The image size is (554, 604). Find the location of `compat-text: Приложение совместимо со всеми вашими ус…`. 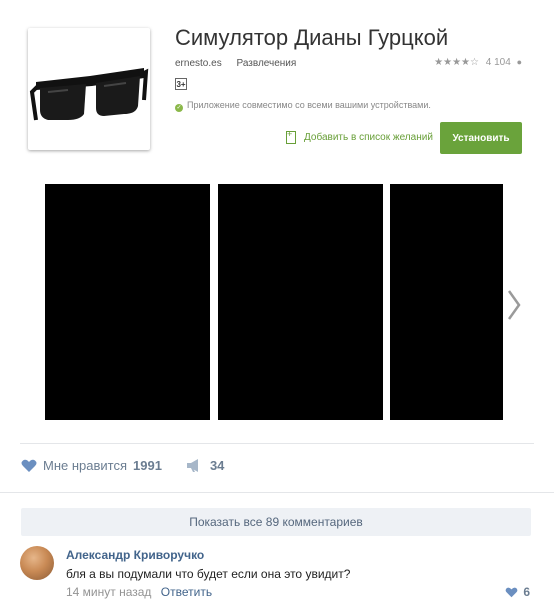

compat-text: Приложение совместимо со всеми вашими ус… is located at coordinates (309, 105).